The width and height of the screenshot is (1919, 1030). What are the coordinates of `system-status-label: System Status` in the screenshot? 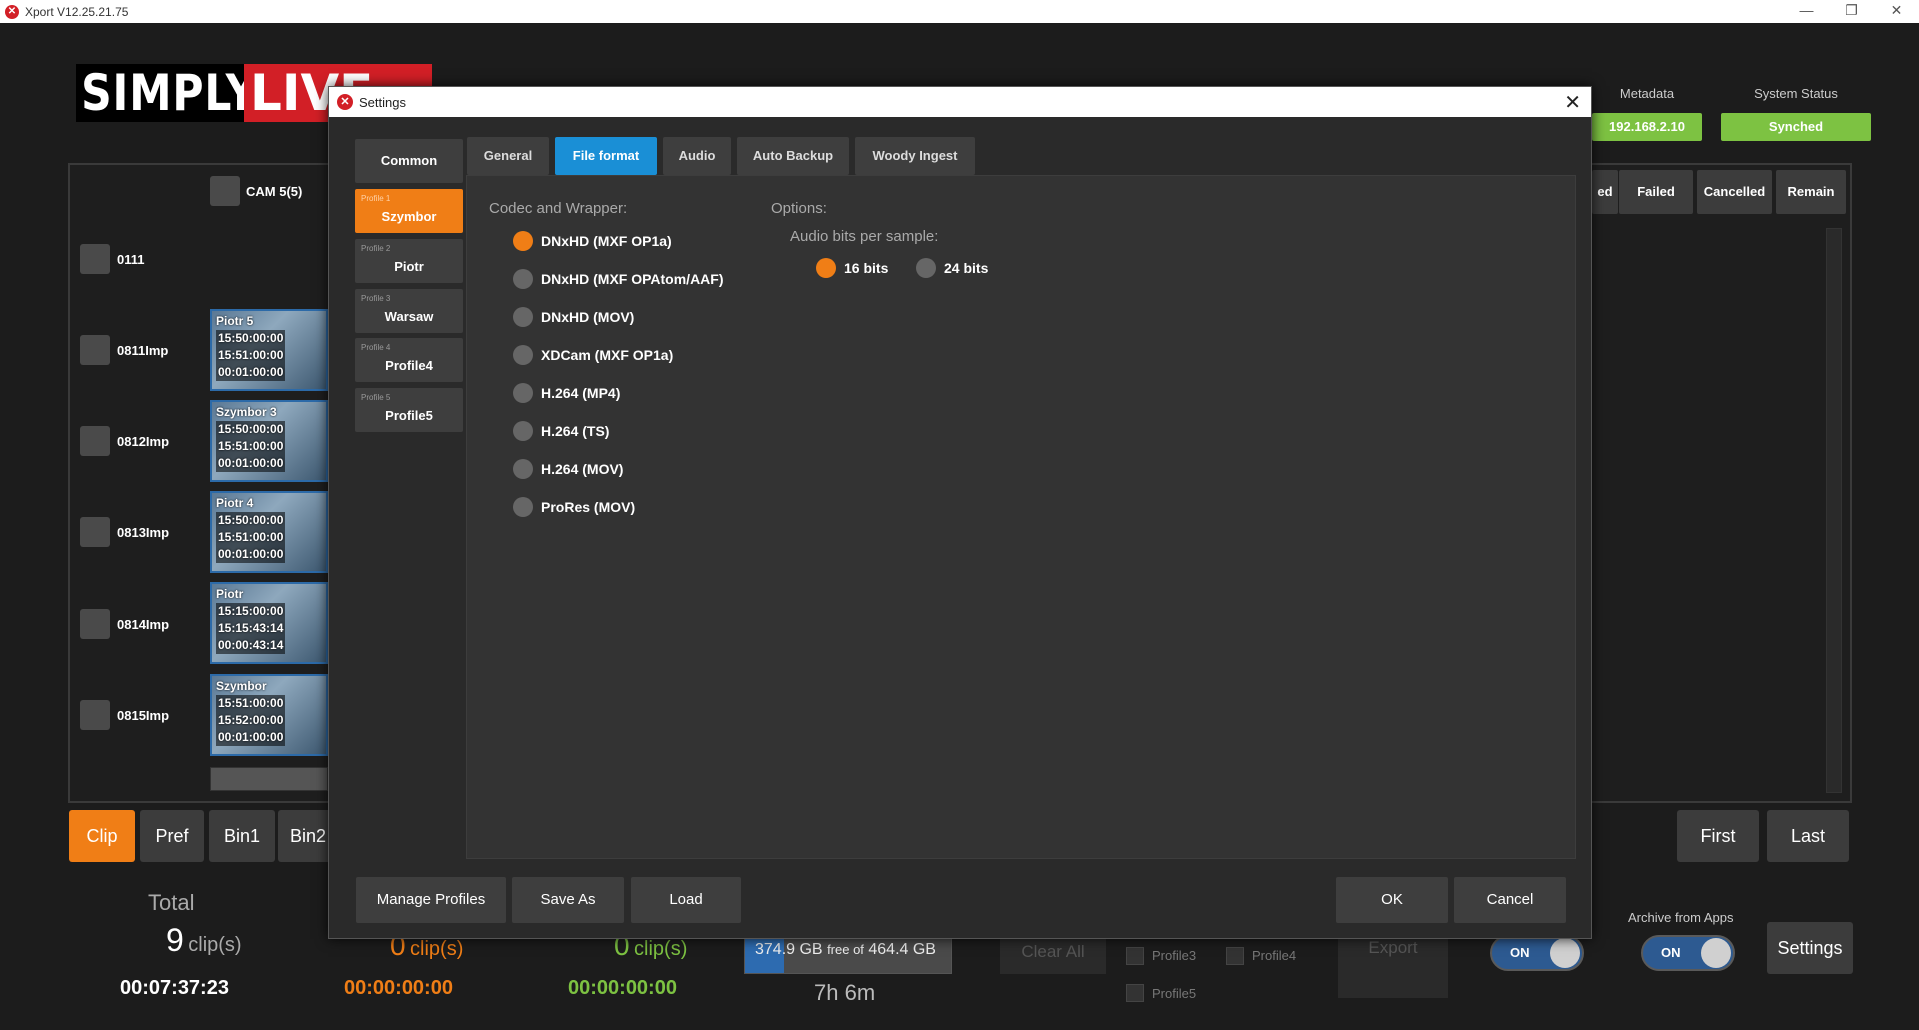 It's located at (1796, 93).